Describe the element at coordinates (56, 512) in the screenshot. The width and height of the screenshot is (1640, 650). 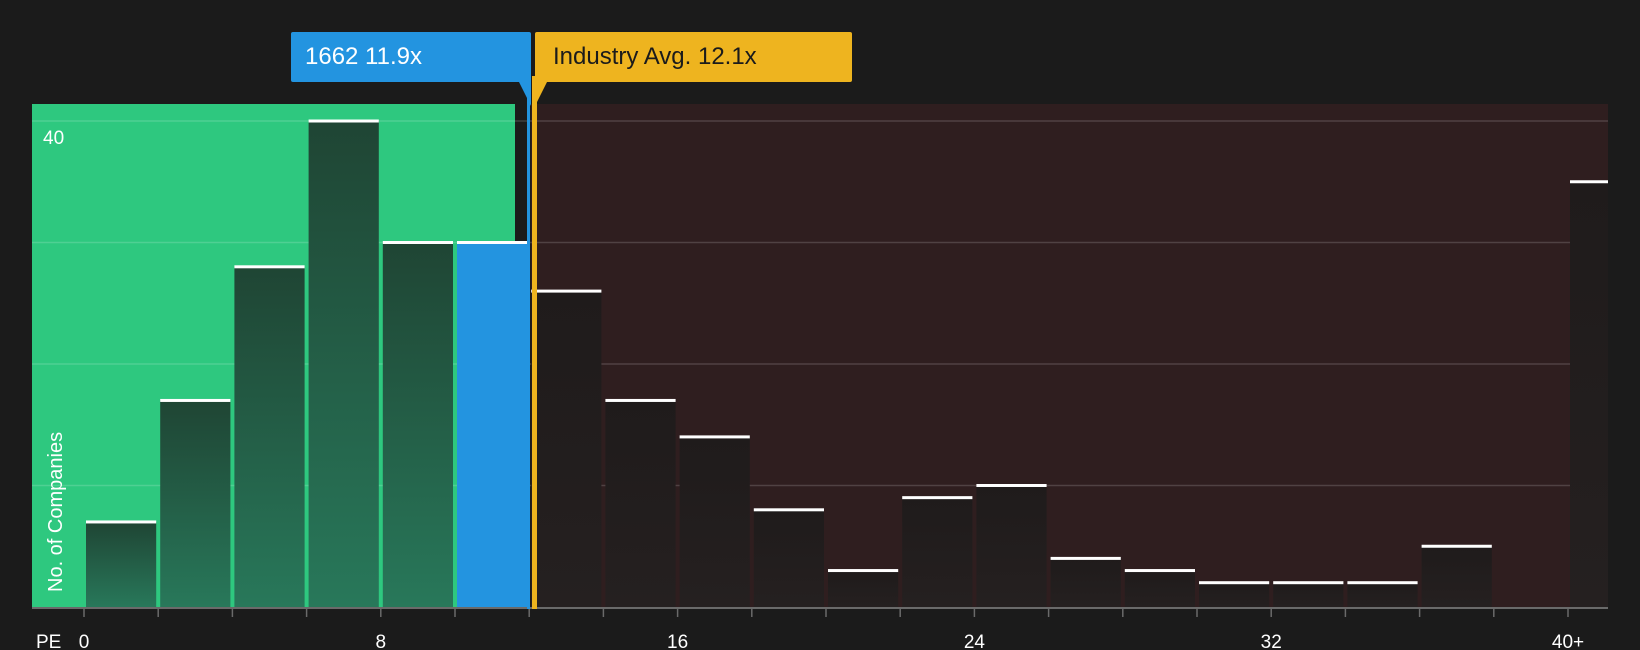
I see `y-axis-label: No. of Companies` at that location.